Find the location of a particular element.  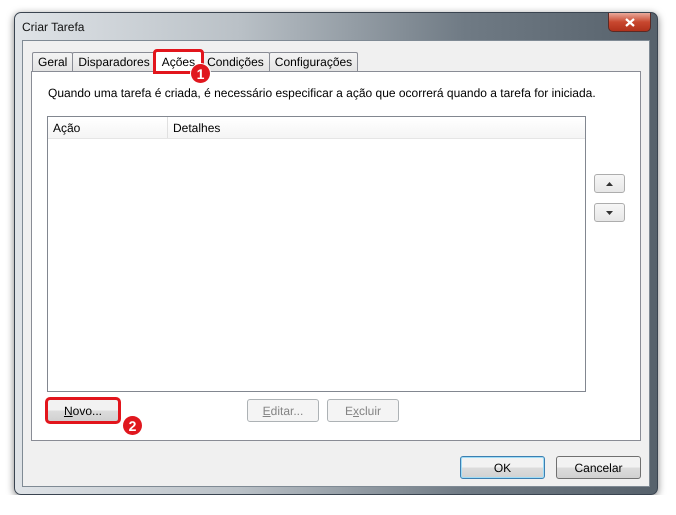

move-down-button is located at coordinates (609, 212).